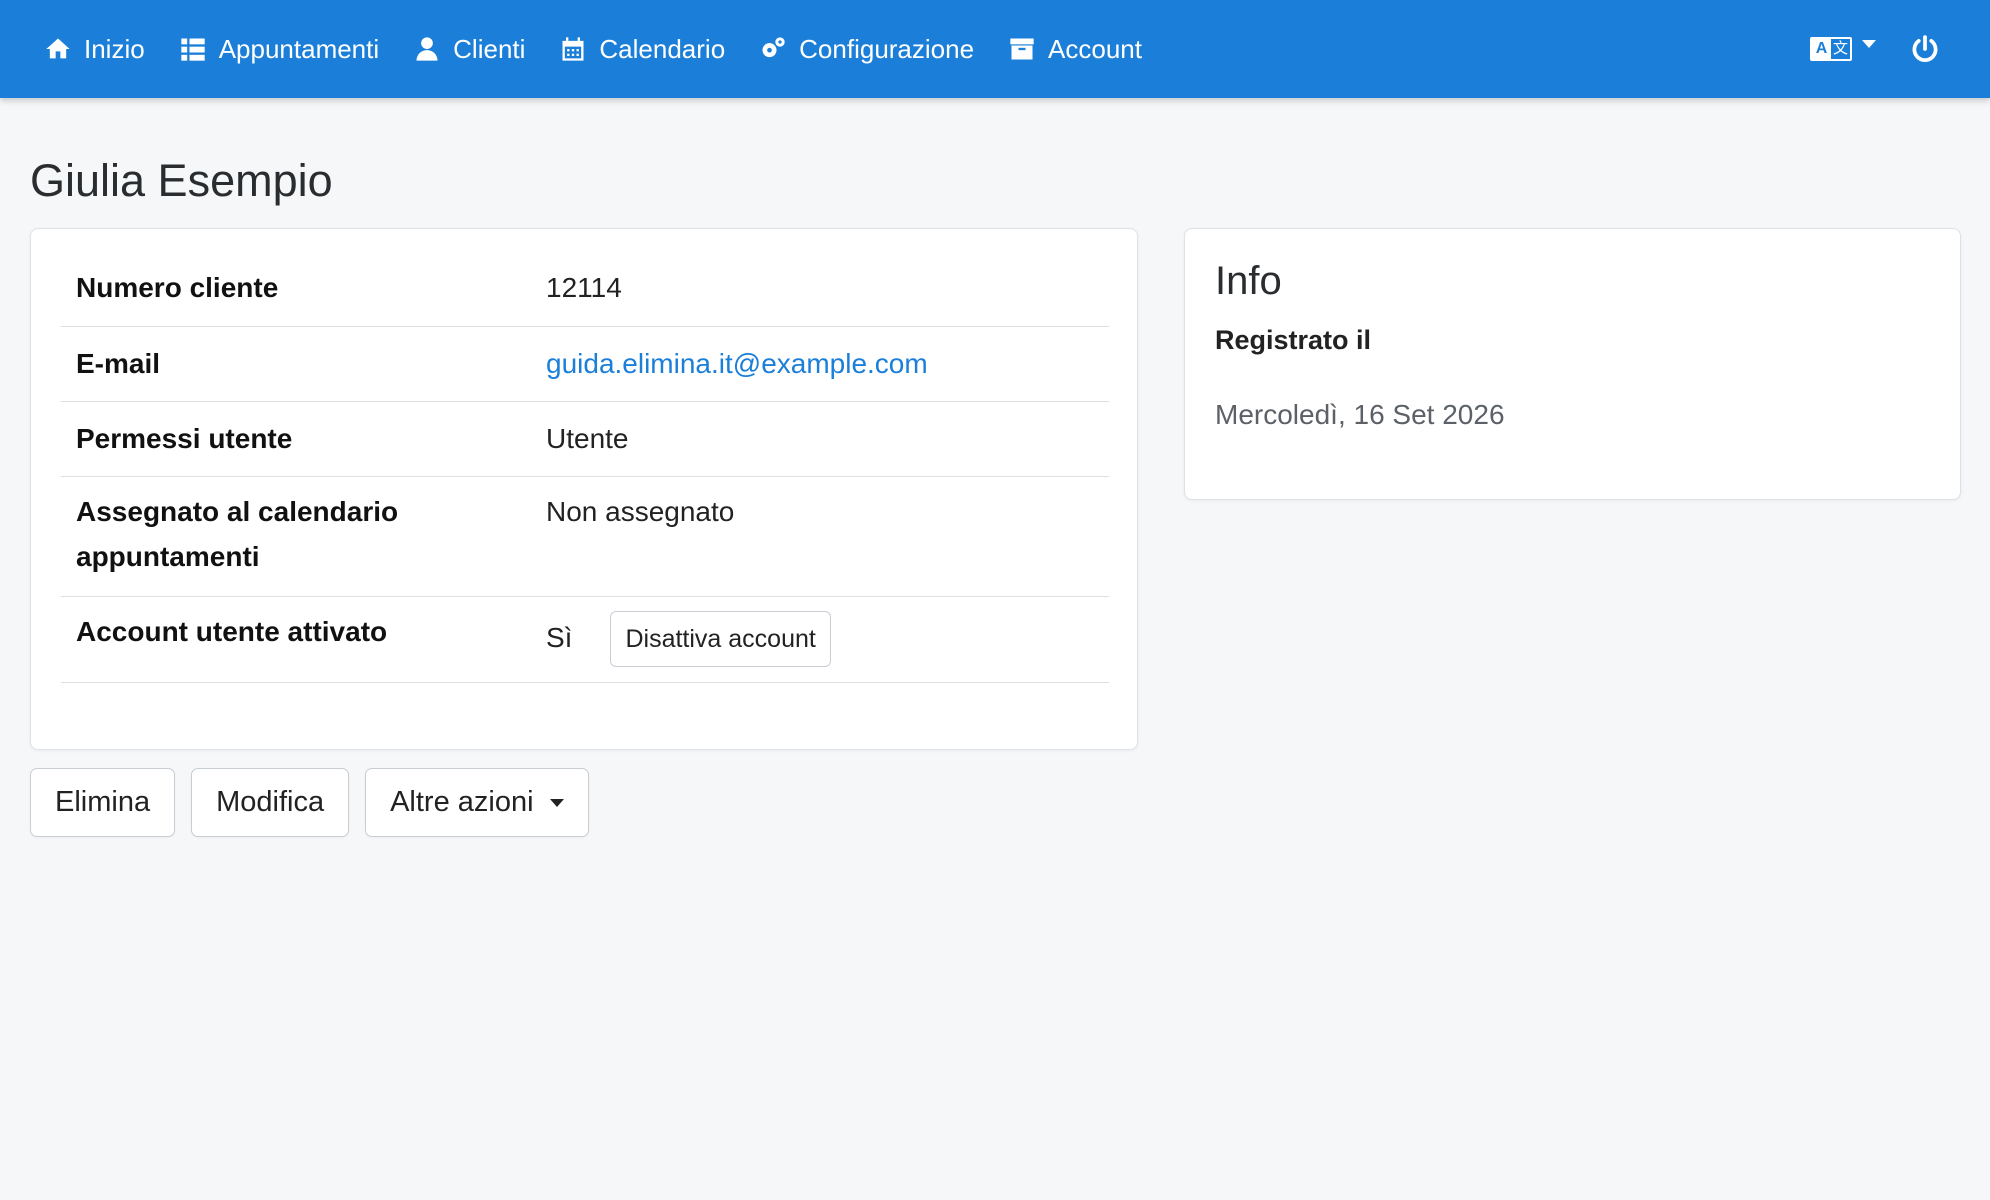 The height and width of the screenshot is (1200, 1990). What do you see at coordinates (299, 48) in the screenshot?
I see `nav-label: Appuntamenti` at bounding box center [299, 48].